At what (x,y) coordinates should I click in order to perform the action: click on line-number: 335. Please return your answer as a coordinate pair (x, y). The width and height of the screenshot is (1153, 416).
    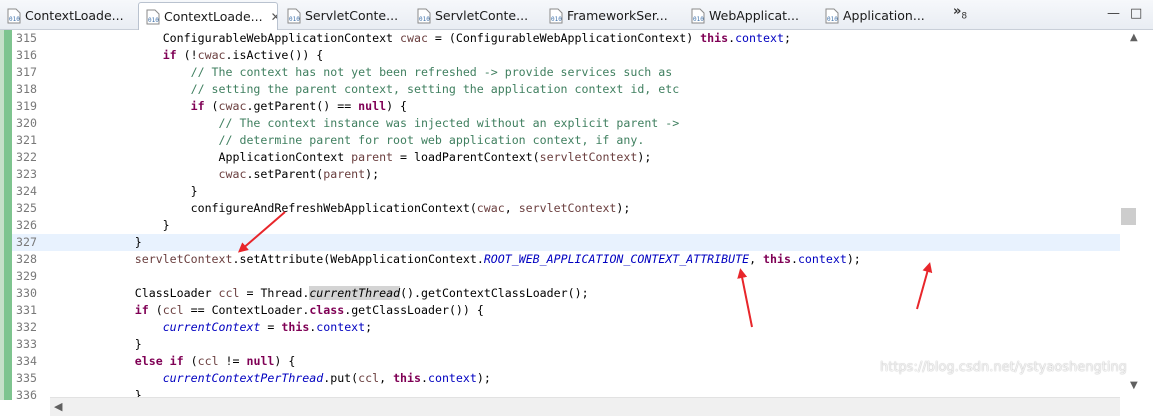
    Looking at the image, I should click on (26, 378).